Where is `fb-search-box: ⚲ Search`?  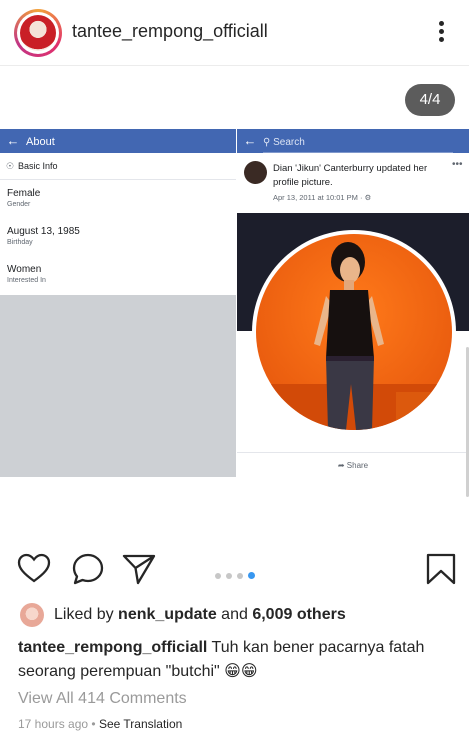 fb-search-box: ⚲ Search is located at coordinates (358, 143).